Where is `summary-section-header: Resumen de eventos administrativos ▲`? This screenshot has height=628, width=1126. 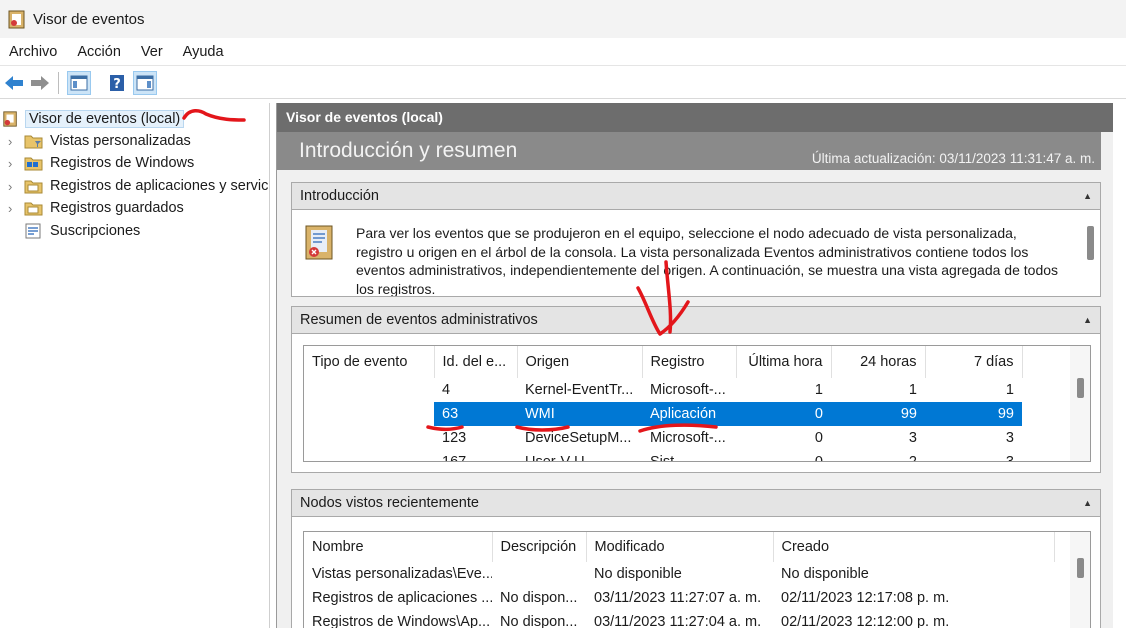 summary-section-header: Resumen de eventos administrativos ▲ is located at coordinates (696, 320).